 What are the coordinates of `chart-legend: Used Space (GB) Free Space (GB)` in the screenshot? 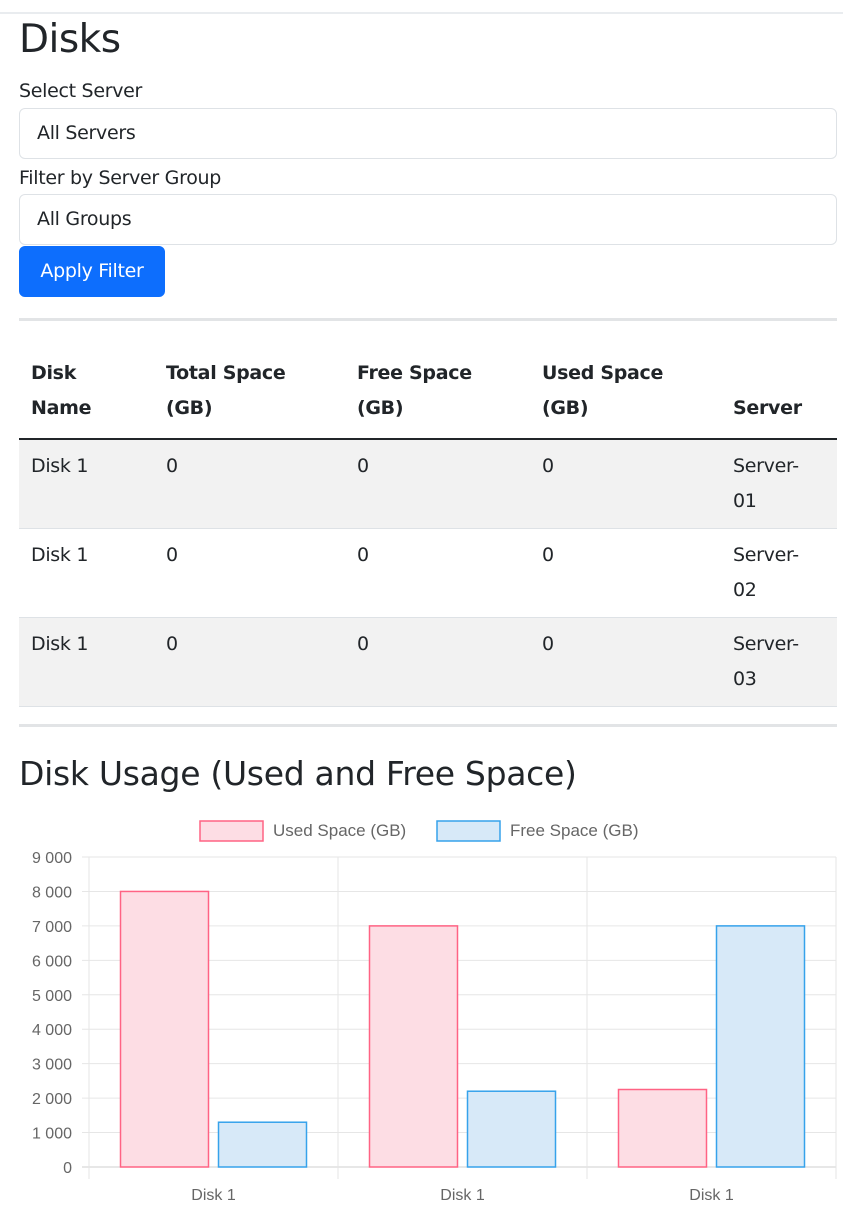 It's located at (419, 831).